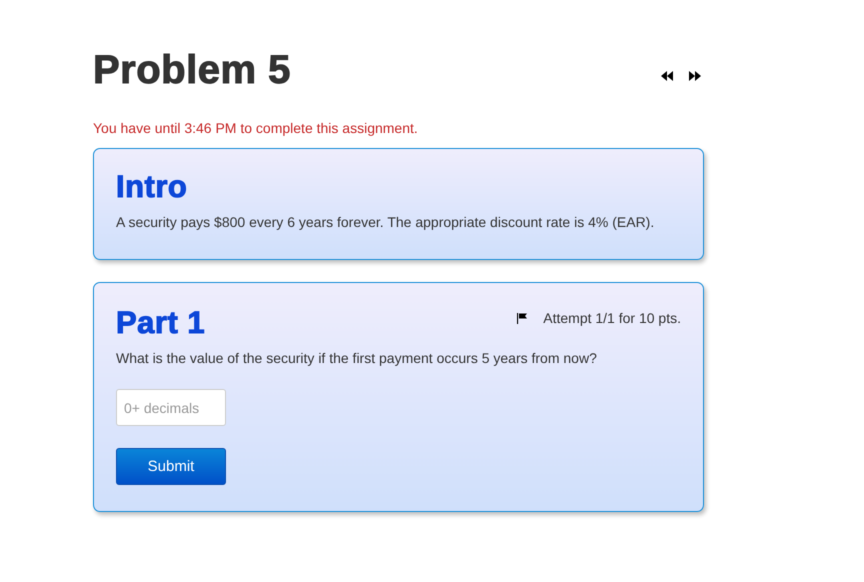 This screenshot has width=864, height=582. Describe the element at coordinates (386, 222) in the screenshot. I see `intro-text: A security pays $800 every 6 years forever. The appropriate discount rate is 4% (EAR).` at that location.